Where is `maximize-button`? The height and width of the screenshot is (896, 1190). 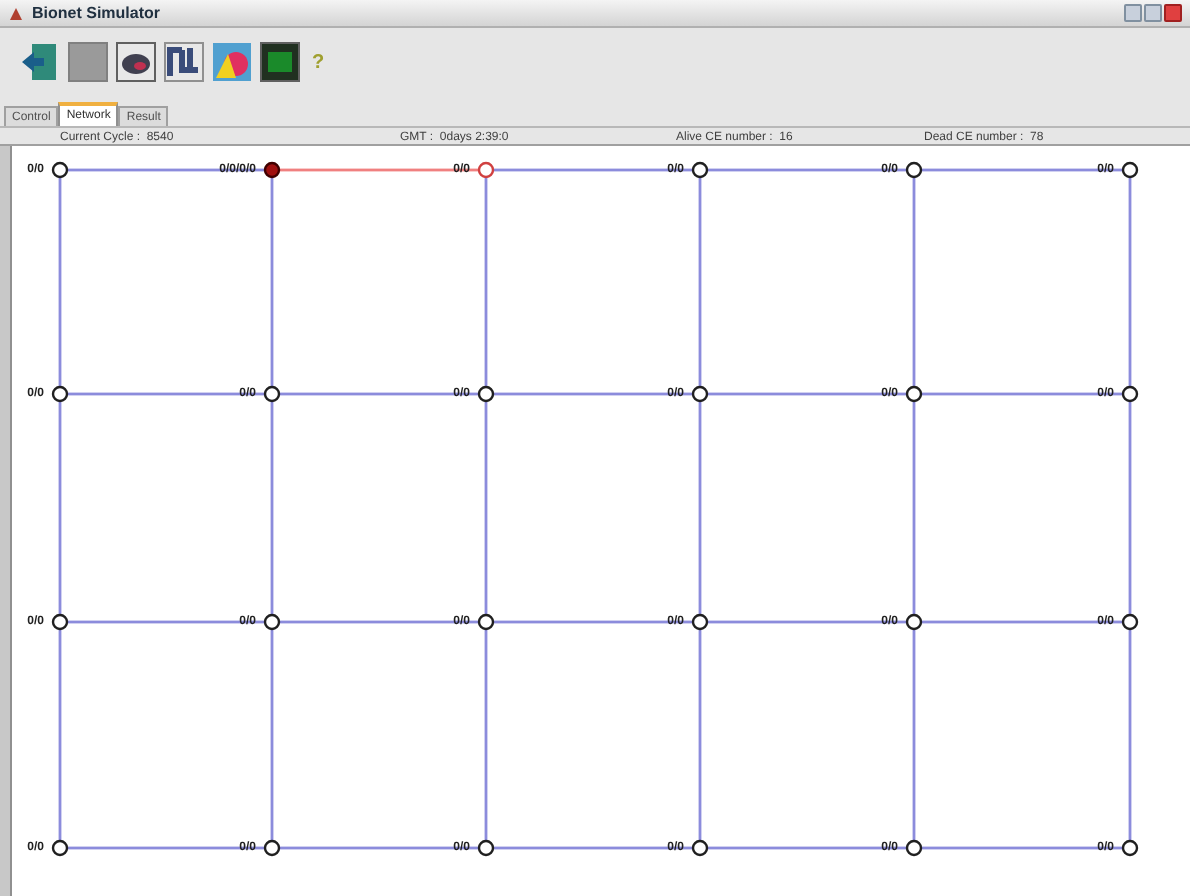
maximize-button is located at coordinates (1153, 13).